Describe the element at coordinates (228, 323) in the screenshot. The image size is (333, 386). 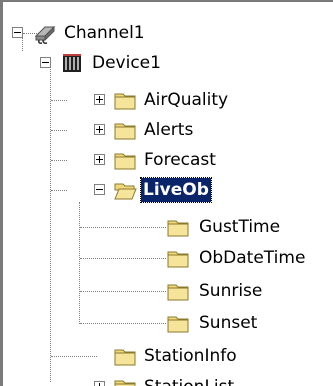
I see `tree-node-label: Sunset` at that location.